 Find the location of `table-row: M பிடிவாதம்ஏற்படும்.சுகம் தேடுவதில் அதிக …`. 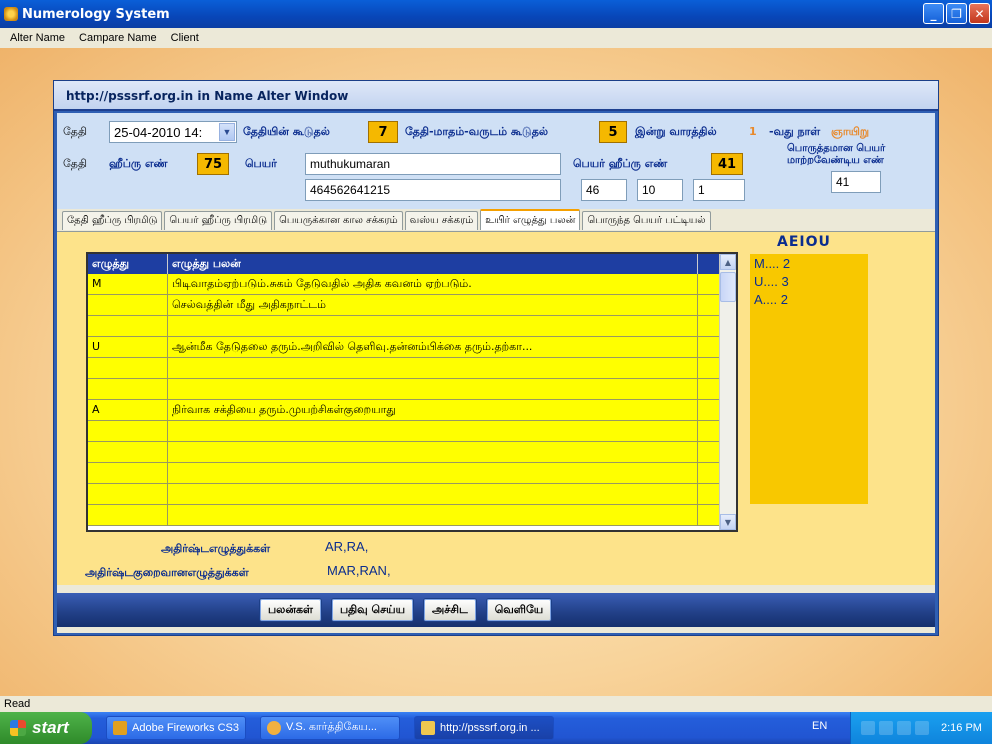

table-row: M பிடிவாதம்ஏற்படும்.சுகம் தேடுவதில் அதிக … is located at coordinates (412, 284).